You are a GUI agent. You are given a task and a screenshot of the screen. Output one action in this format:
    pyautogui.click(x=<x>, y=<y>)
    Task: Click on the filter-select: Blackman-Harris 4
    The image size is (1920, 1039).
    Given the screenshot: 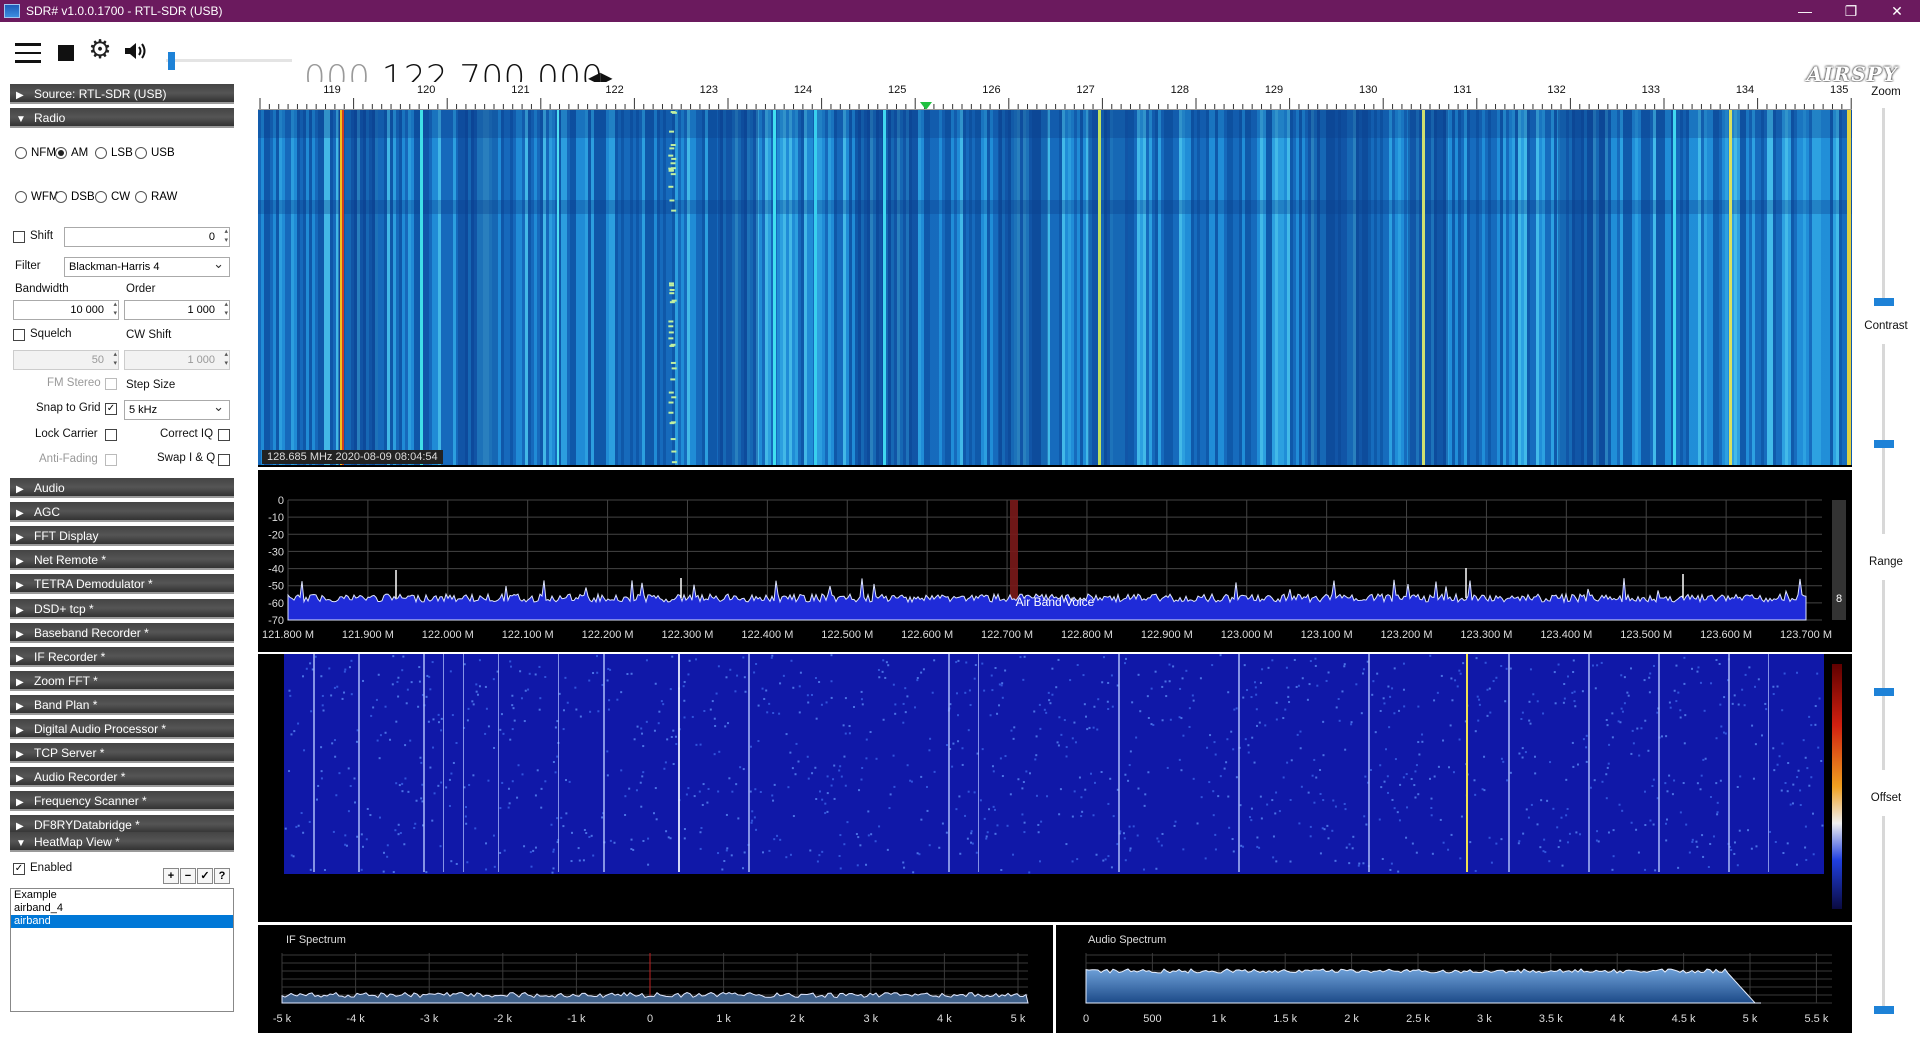 What is the action you would take?
    pyautogui.click(x=147, y=266)
    